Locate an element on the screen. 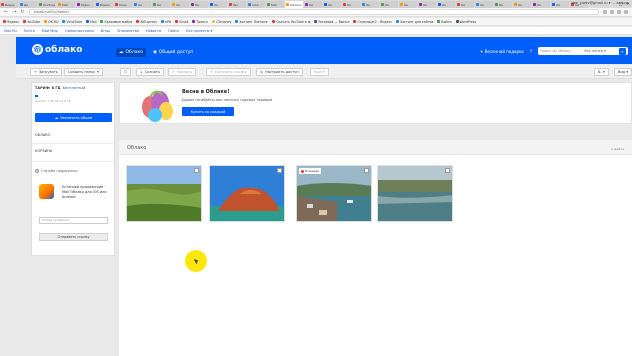 The height and width of the screenshot is (356, 632). portal-link: Мой Мир is located at coordinates (50, 31).